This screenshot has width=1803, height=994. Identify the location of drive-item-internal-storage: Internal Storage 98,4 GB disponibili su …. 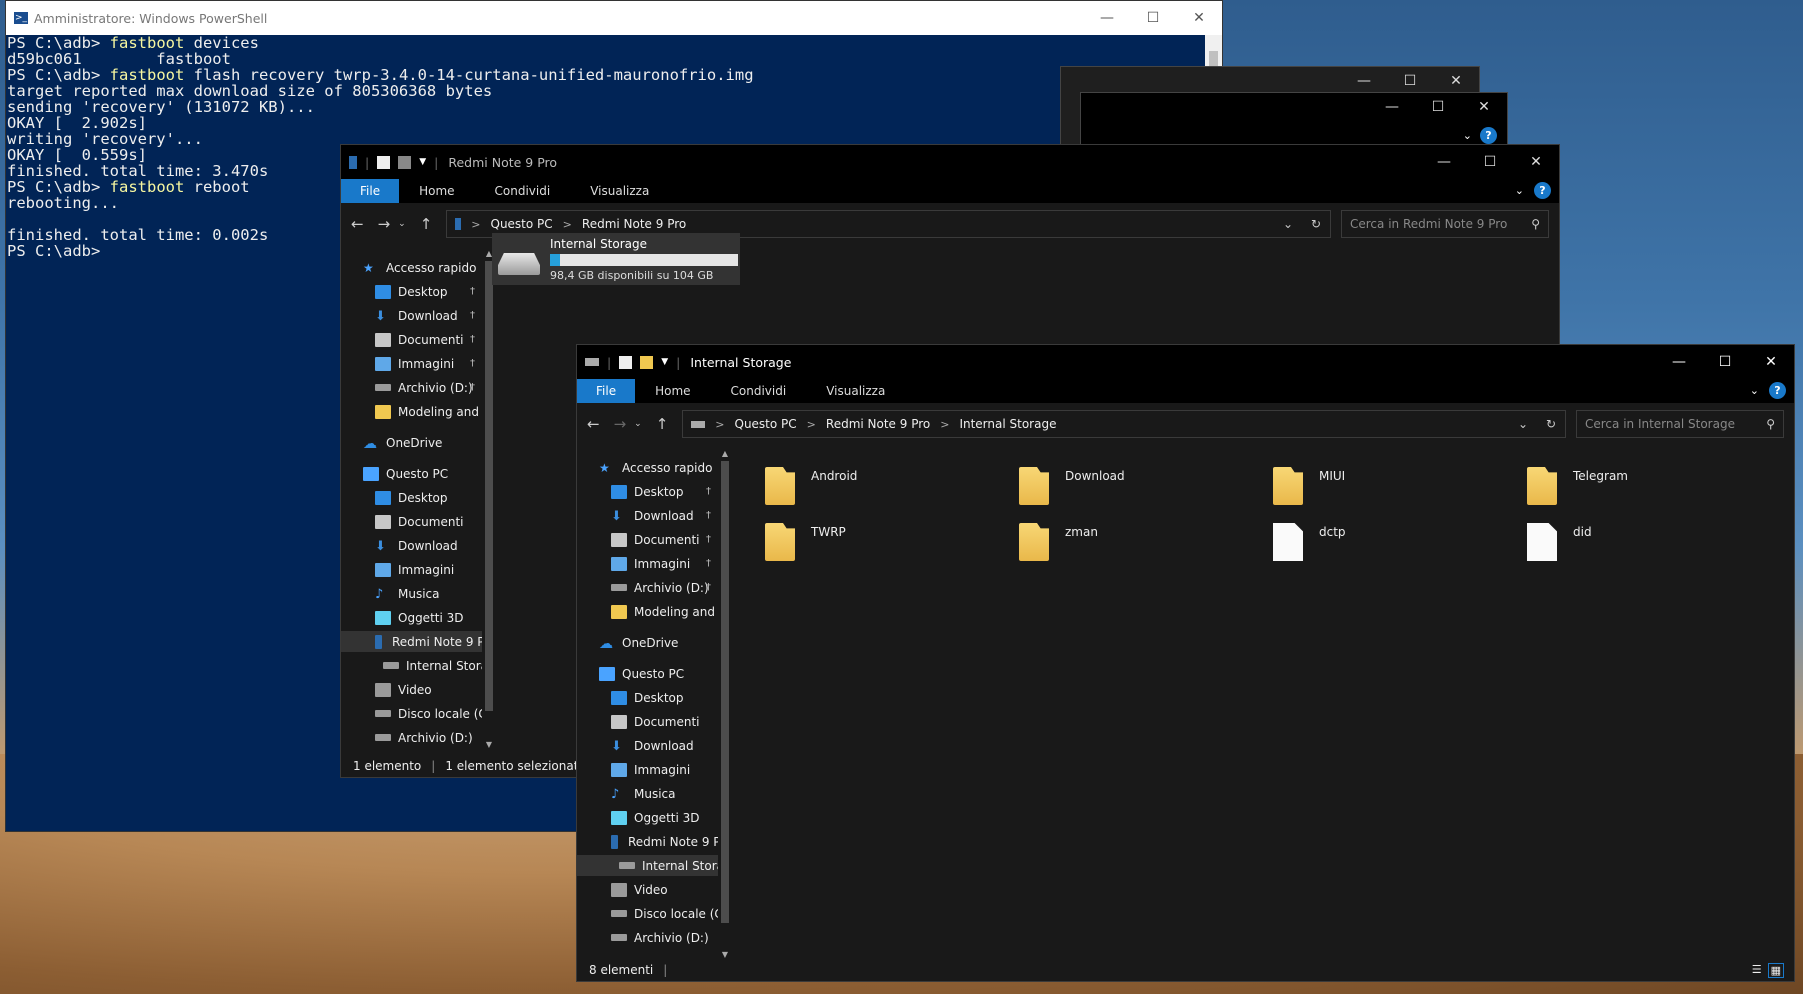
(616, 259).